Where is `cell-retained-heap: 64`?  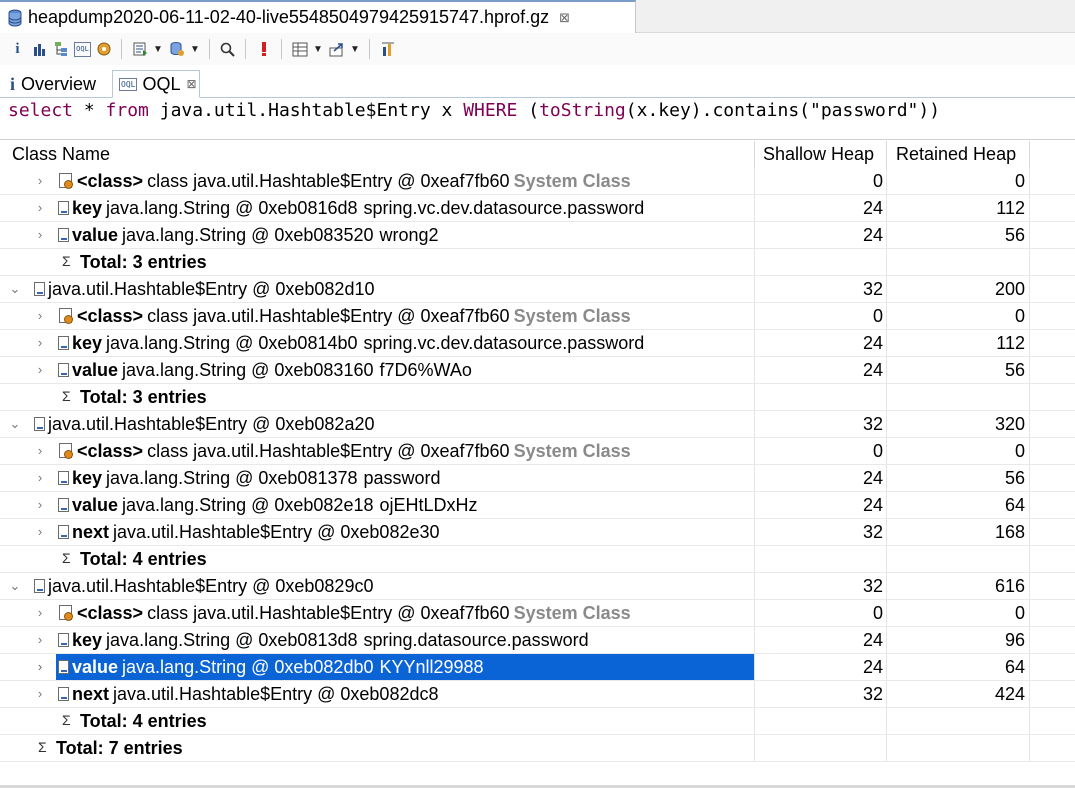 cell-retained-heap: 64 is located at coordinates (958, 667).